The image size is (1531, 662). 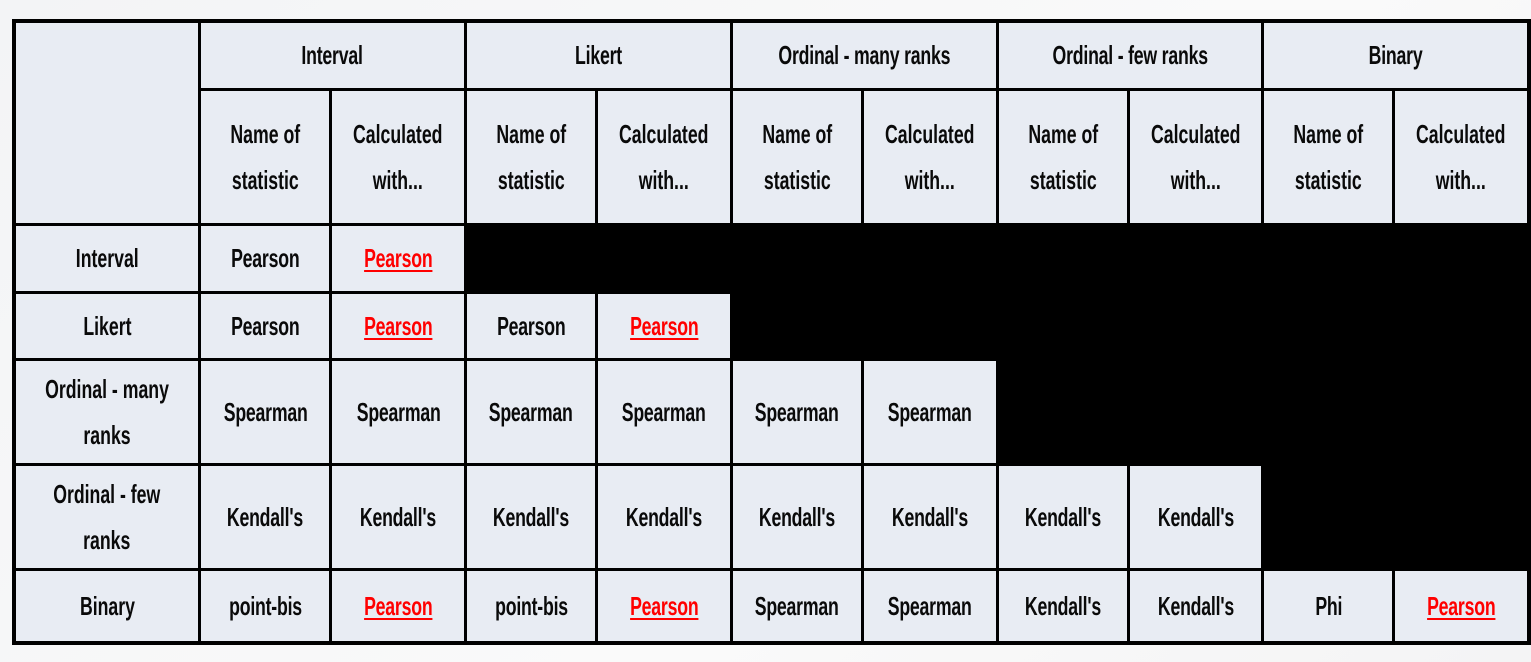 What do you see at coordinates (107, 388) in the screenshot?
I see `row-header-line: Ordinal - many` at bounding box center [107, 388].